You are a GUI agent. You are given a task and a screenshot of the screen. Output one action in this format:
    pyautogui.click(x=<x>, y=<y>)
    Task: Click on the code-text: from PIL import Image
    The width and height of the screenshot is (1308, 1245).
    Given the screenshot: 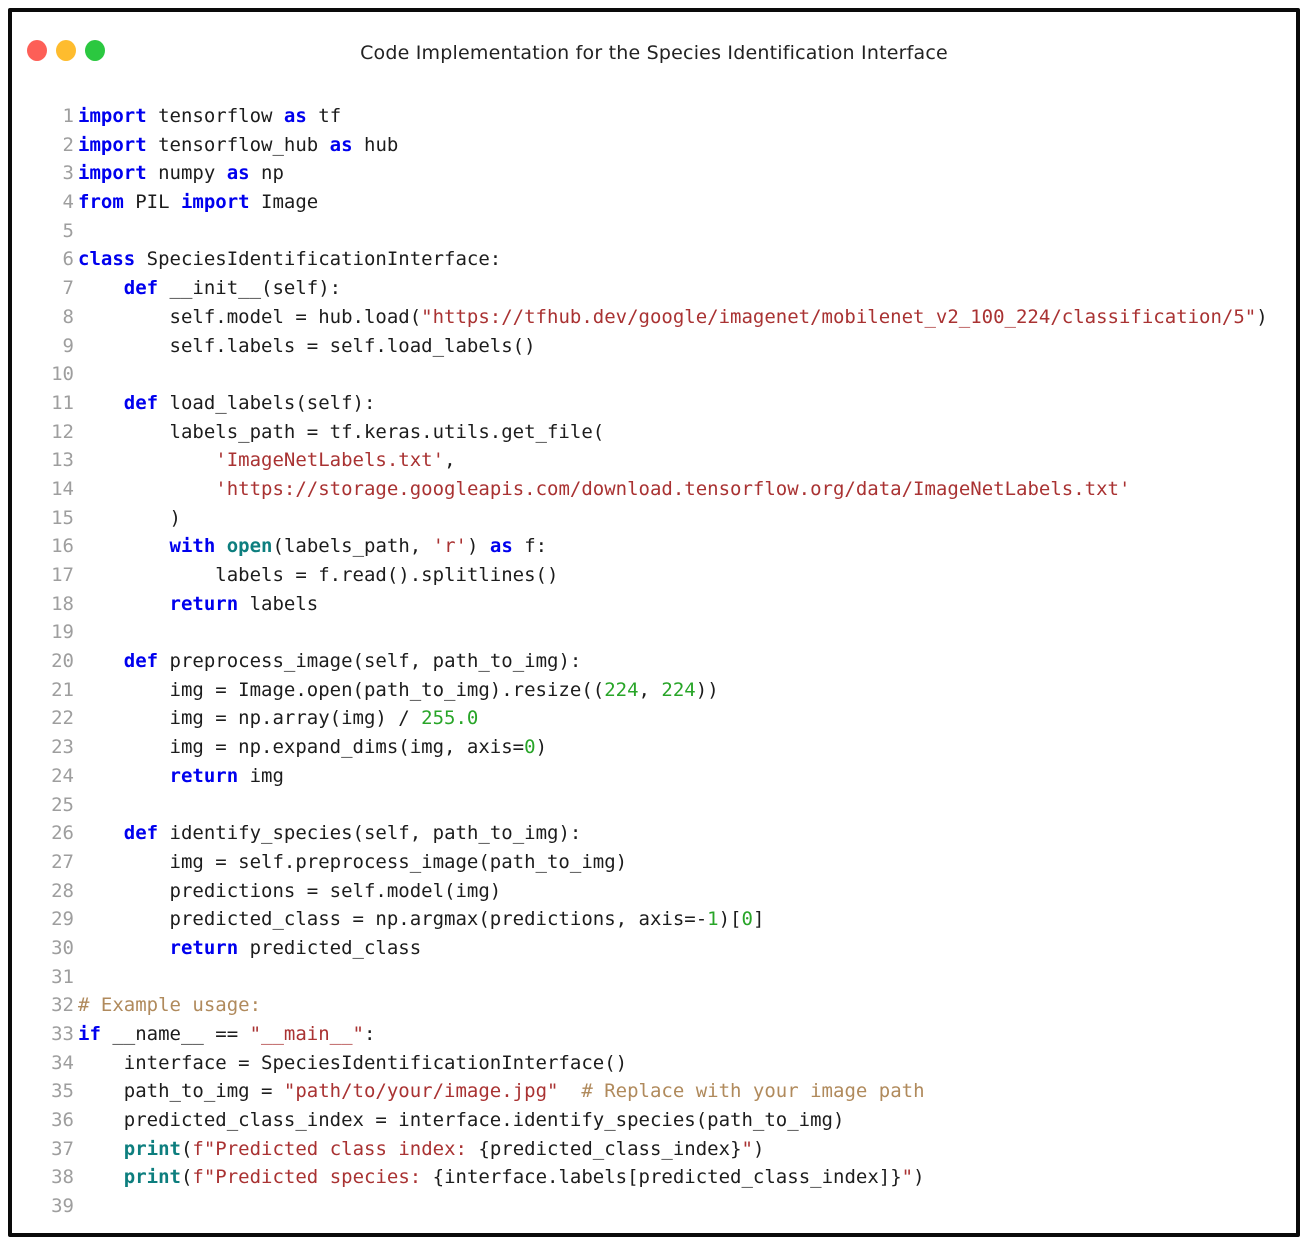 What is the action you would take?
    pyautogui.click(x=198, y=202)
    